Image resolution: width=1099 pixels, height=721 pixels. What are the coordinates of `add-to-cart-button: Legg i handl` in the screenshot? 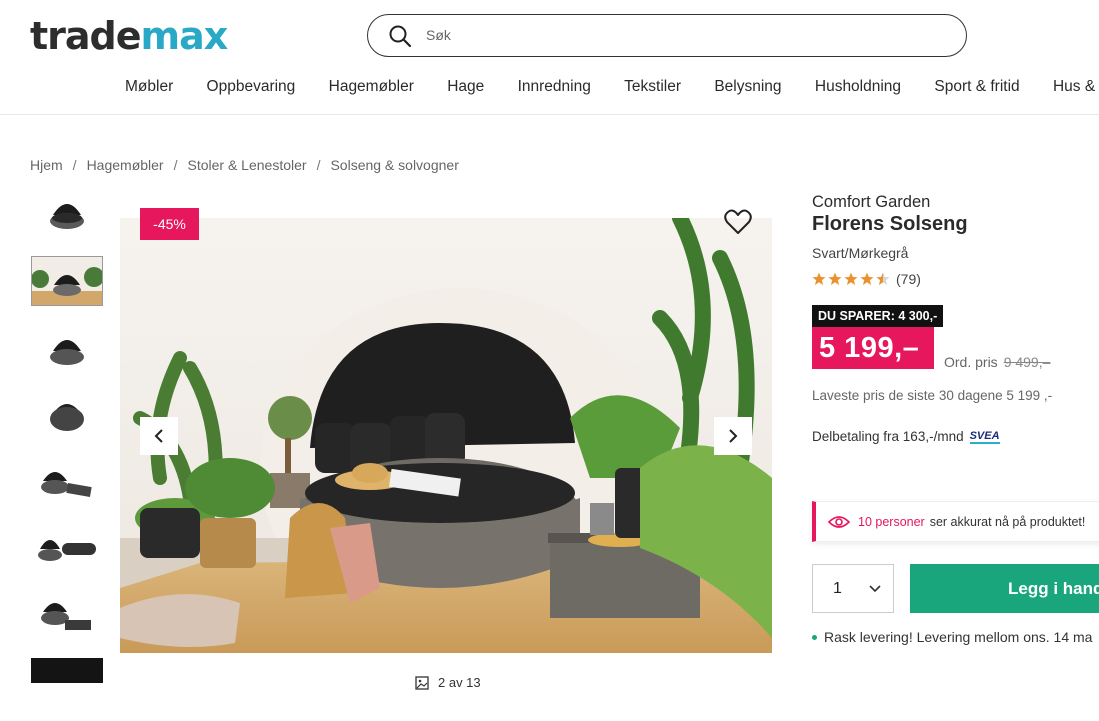 It's located at (1004, 588).